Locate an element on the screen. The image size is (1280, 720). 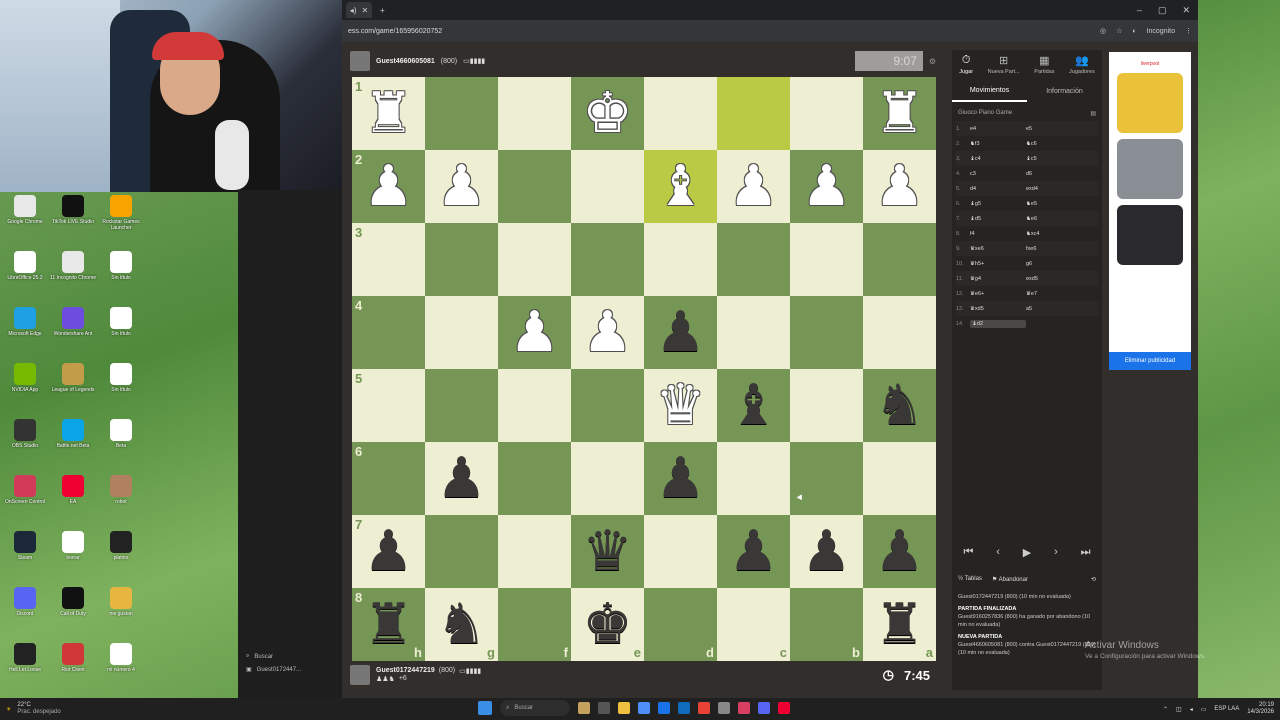
black-rook-piece: ♜ is located at coordinates (388, 624).